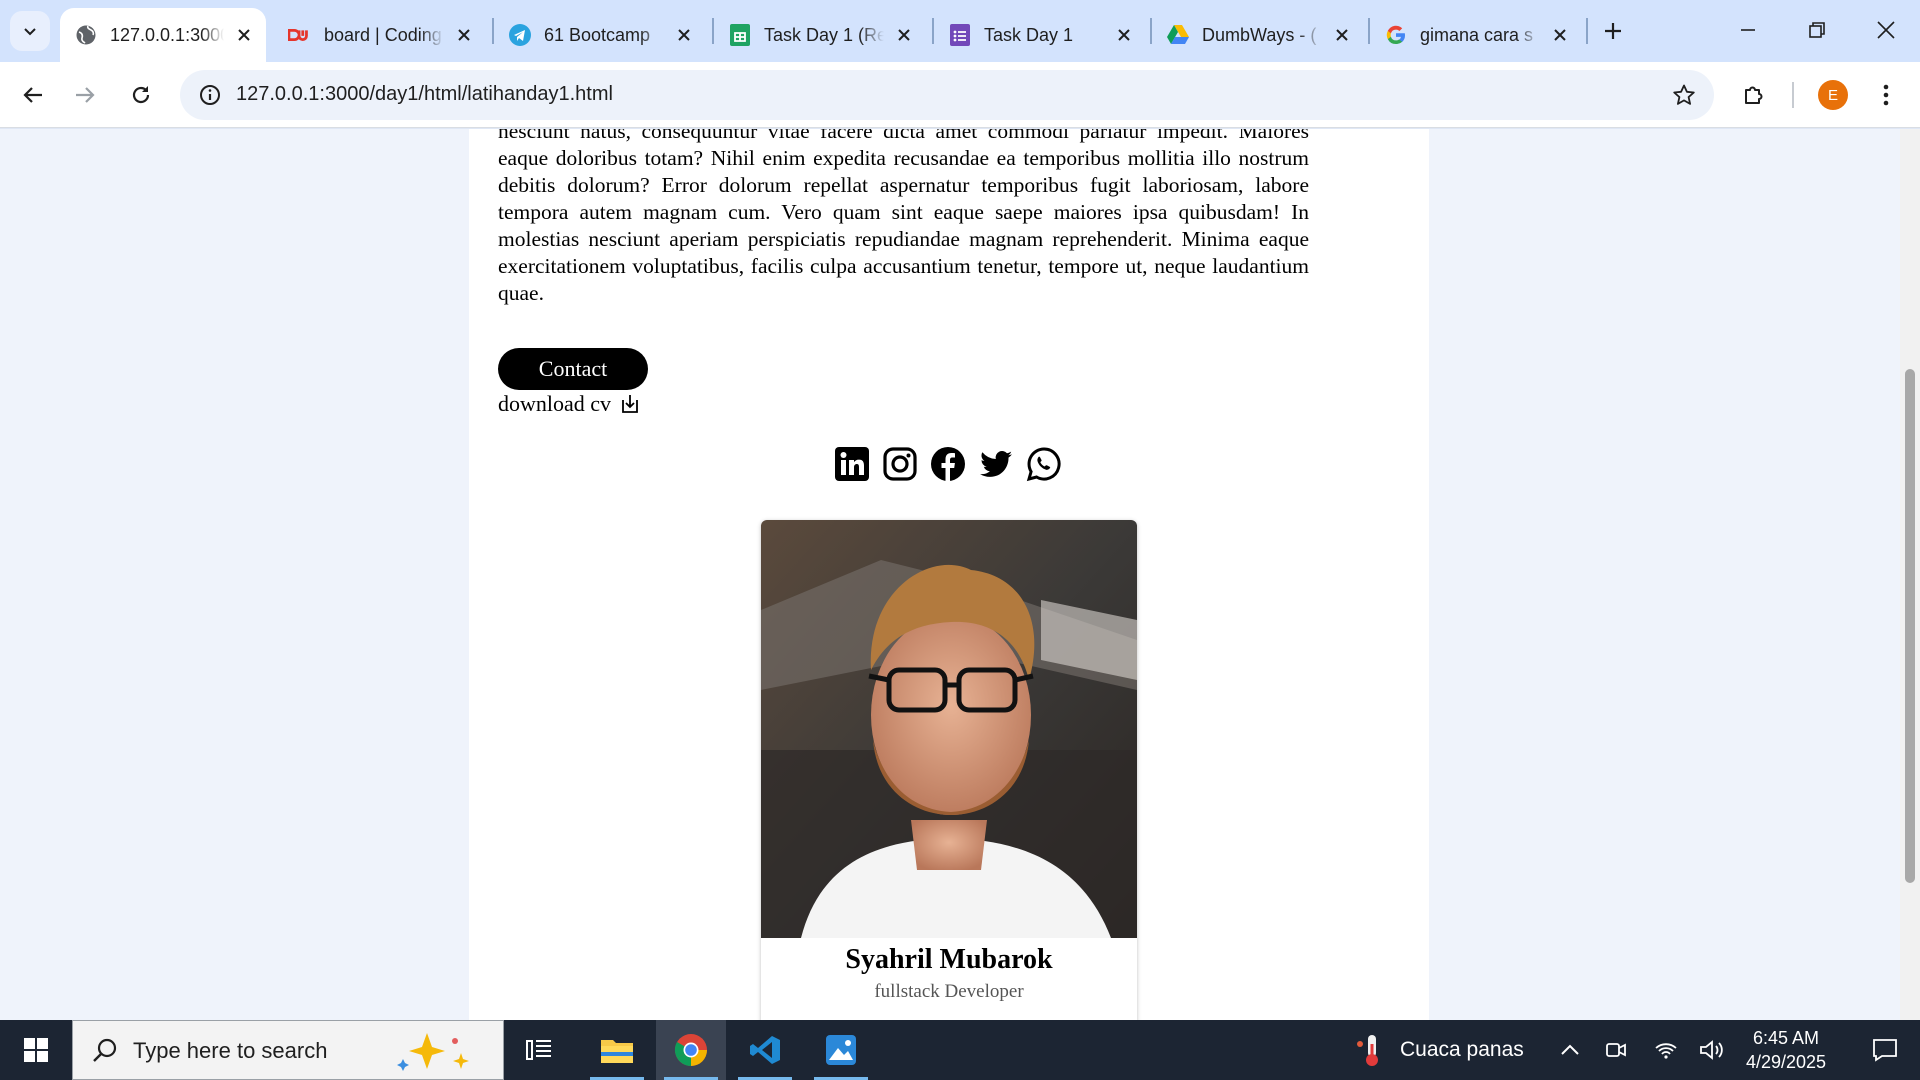 The width and height of the screenshot is (1920, 1080). Describe the element at coordinates (1786, 1050) in the screenshot. I see `taskbar-clock: 6:45 AM 4/29/2025` at that location.